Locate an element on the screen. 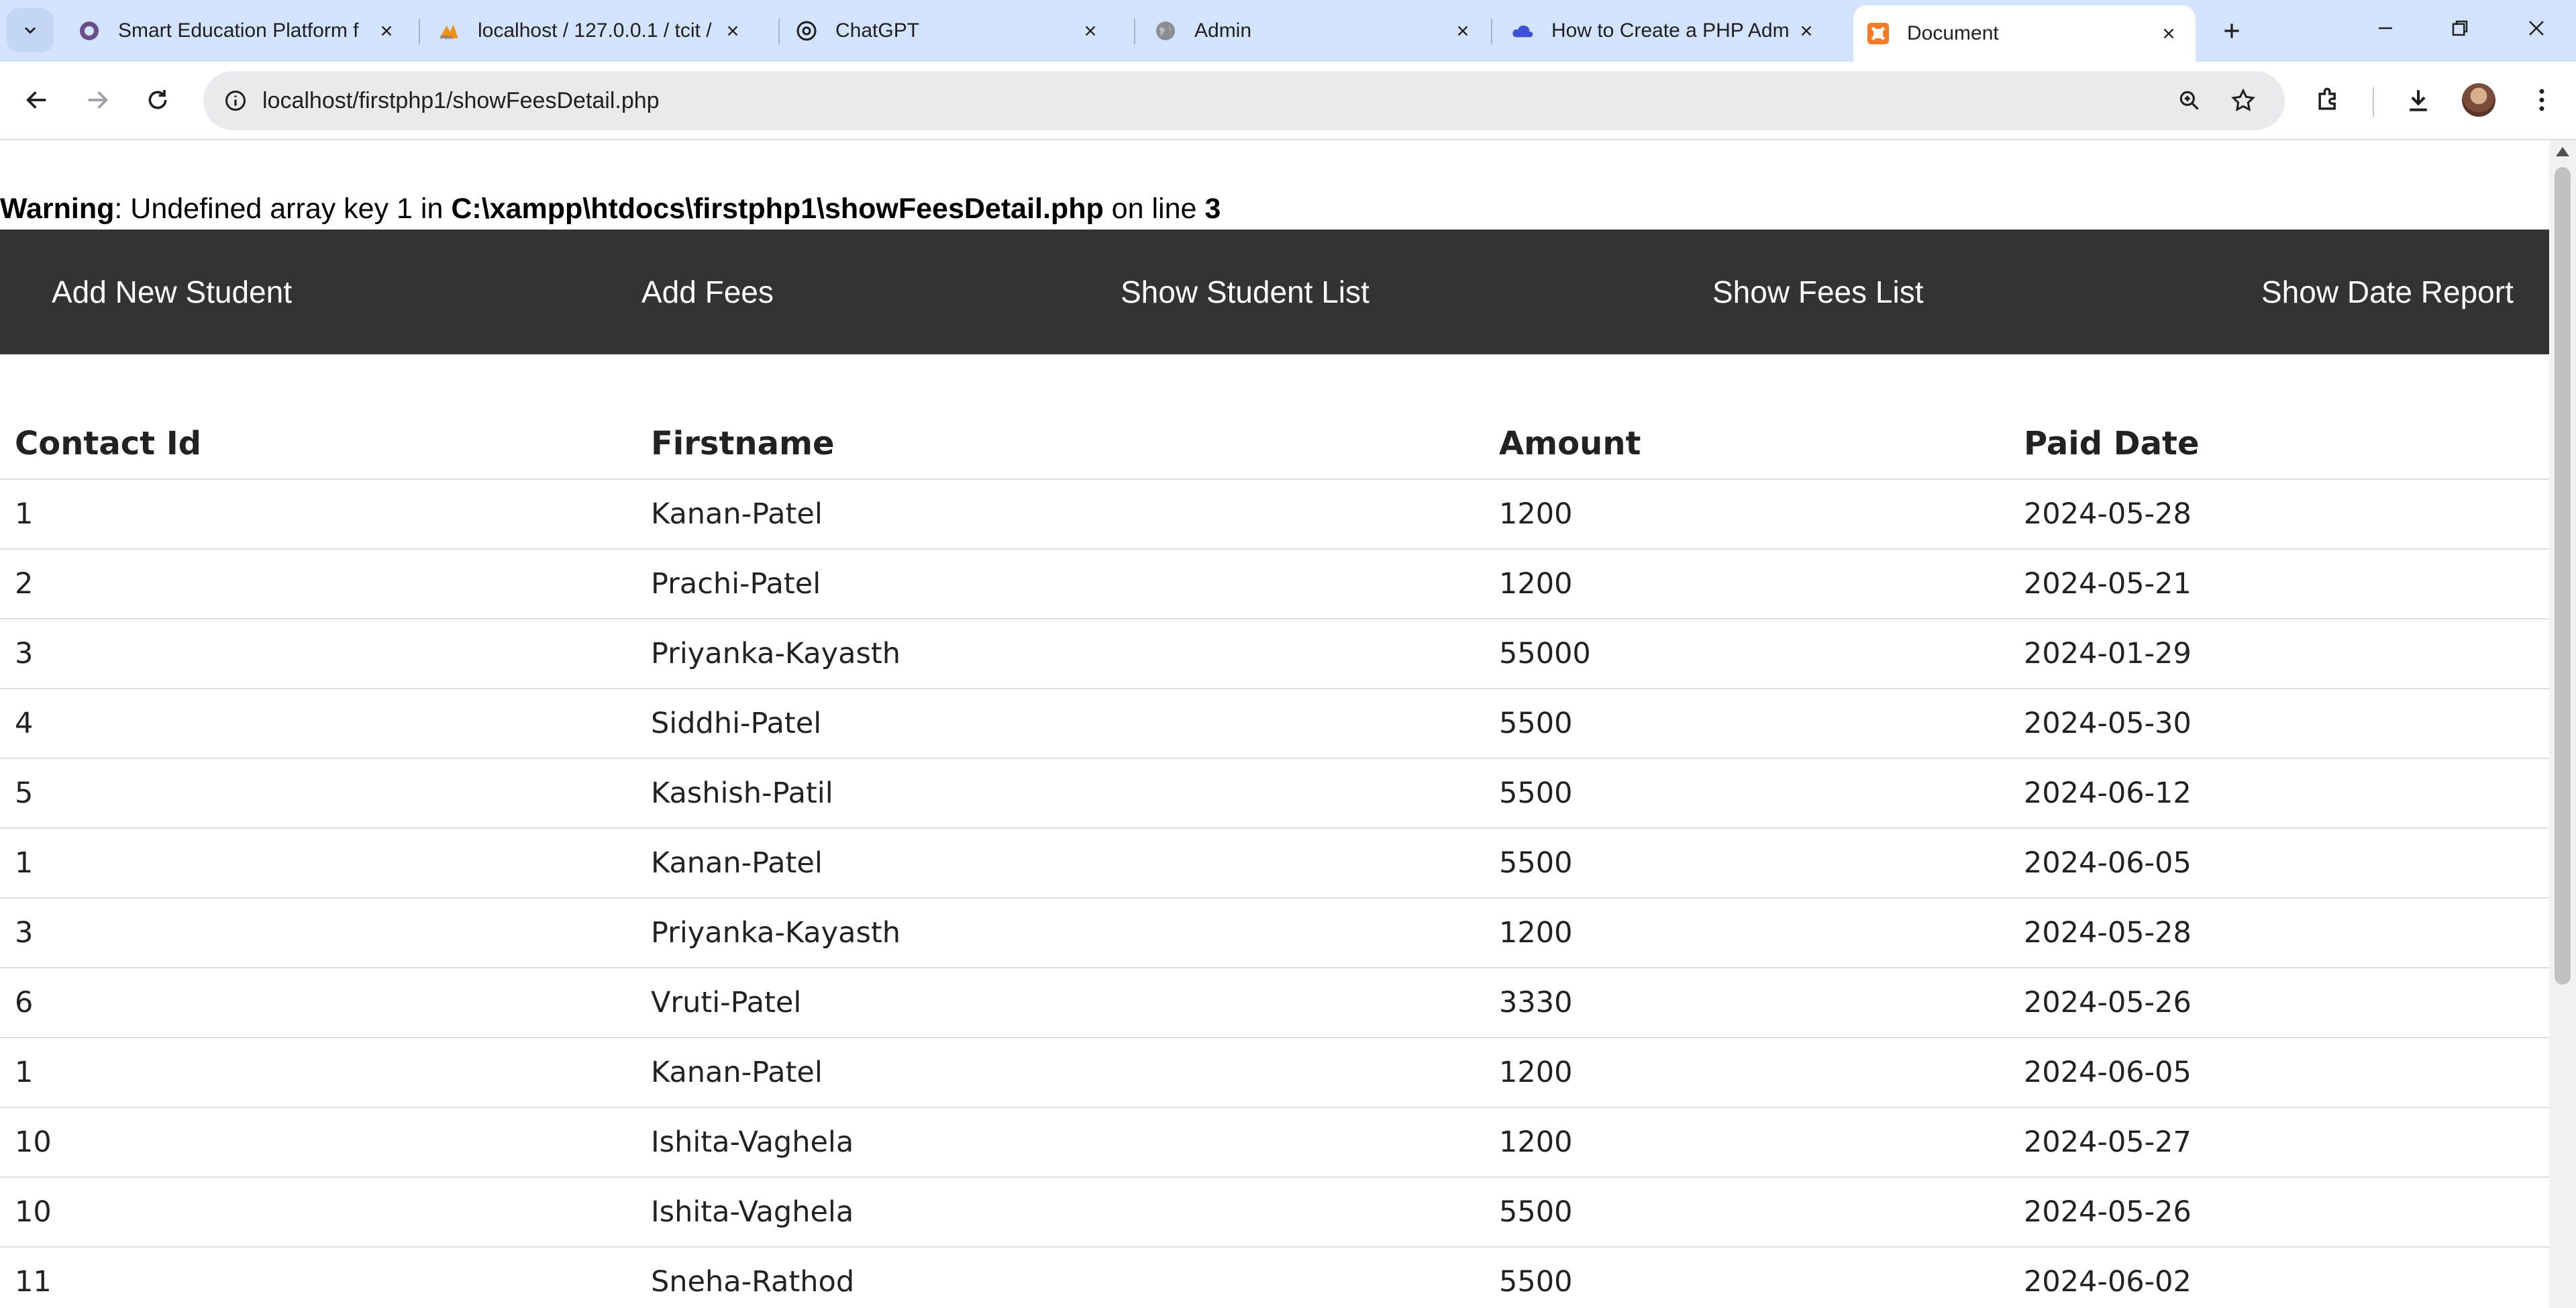 The width and height of the screenshot is (2576, 1308). cell-paid-date: 2024-05-26 is located at coordinates (2279, 1212).